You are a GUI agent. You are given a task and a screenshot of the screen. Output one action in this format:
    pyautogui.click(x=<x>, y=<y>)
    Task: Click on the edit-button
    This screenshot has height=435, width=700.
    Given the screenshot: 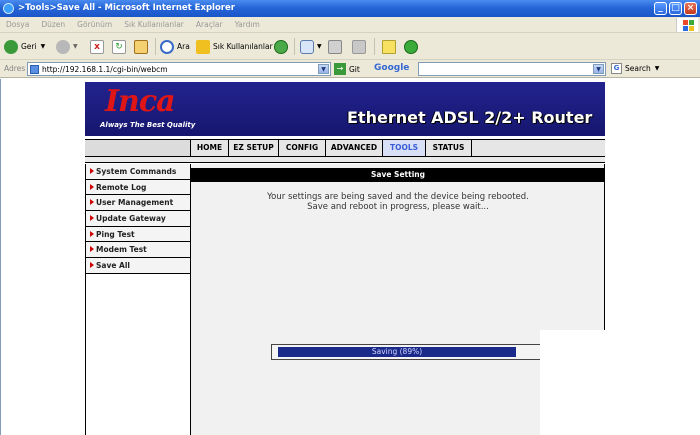 What is the action you would take?
    pyautogui.click(x=360, y=46)
    